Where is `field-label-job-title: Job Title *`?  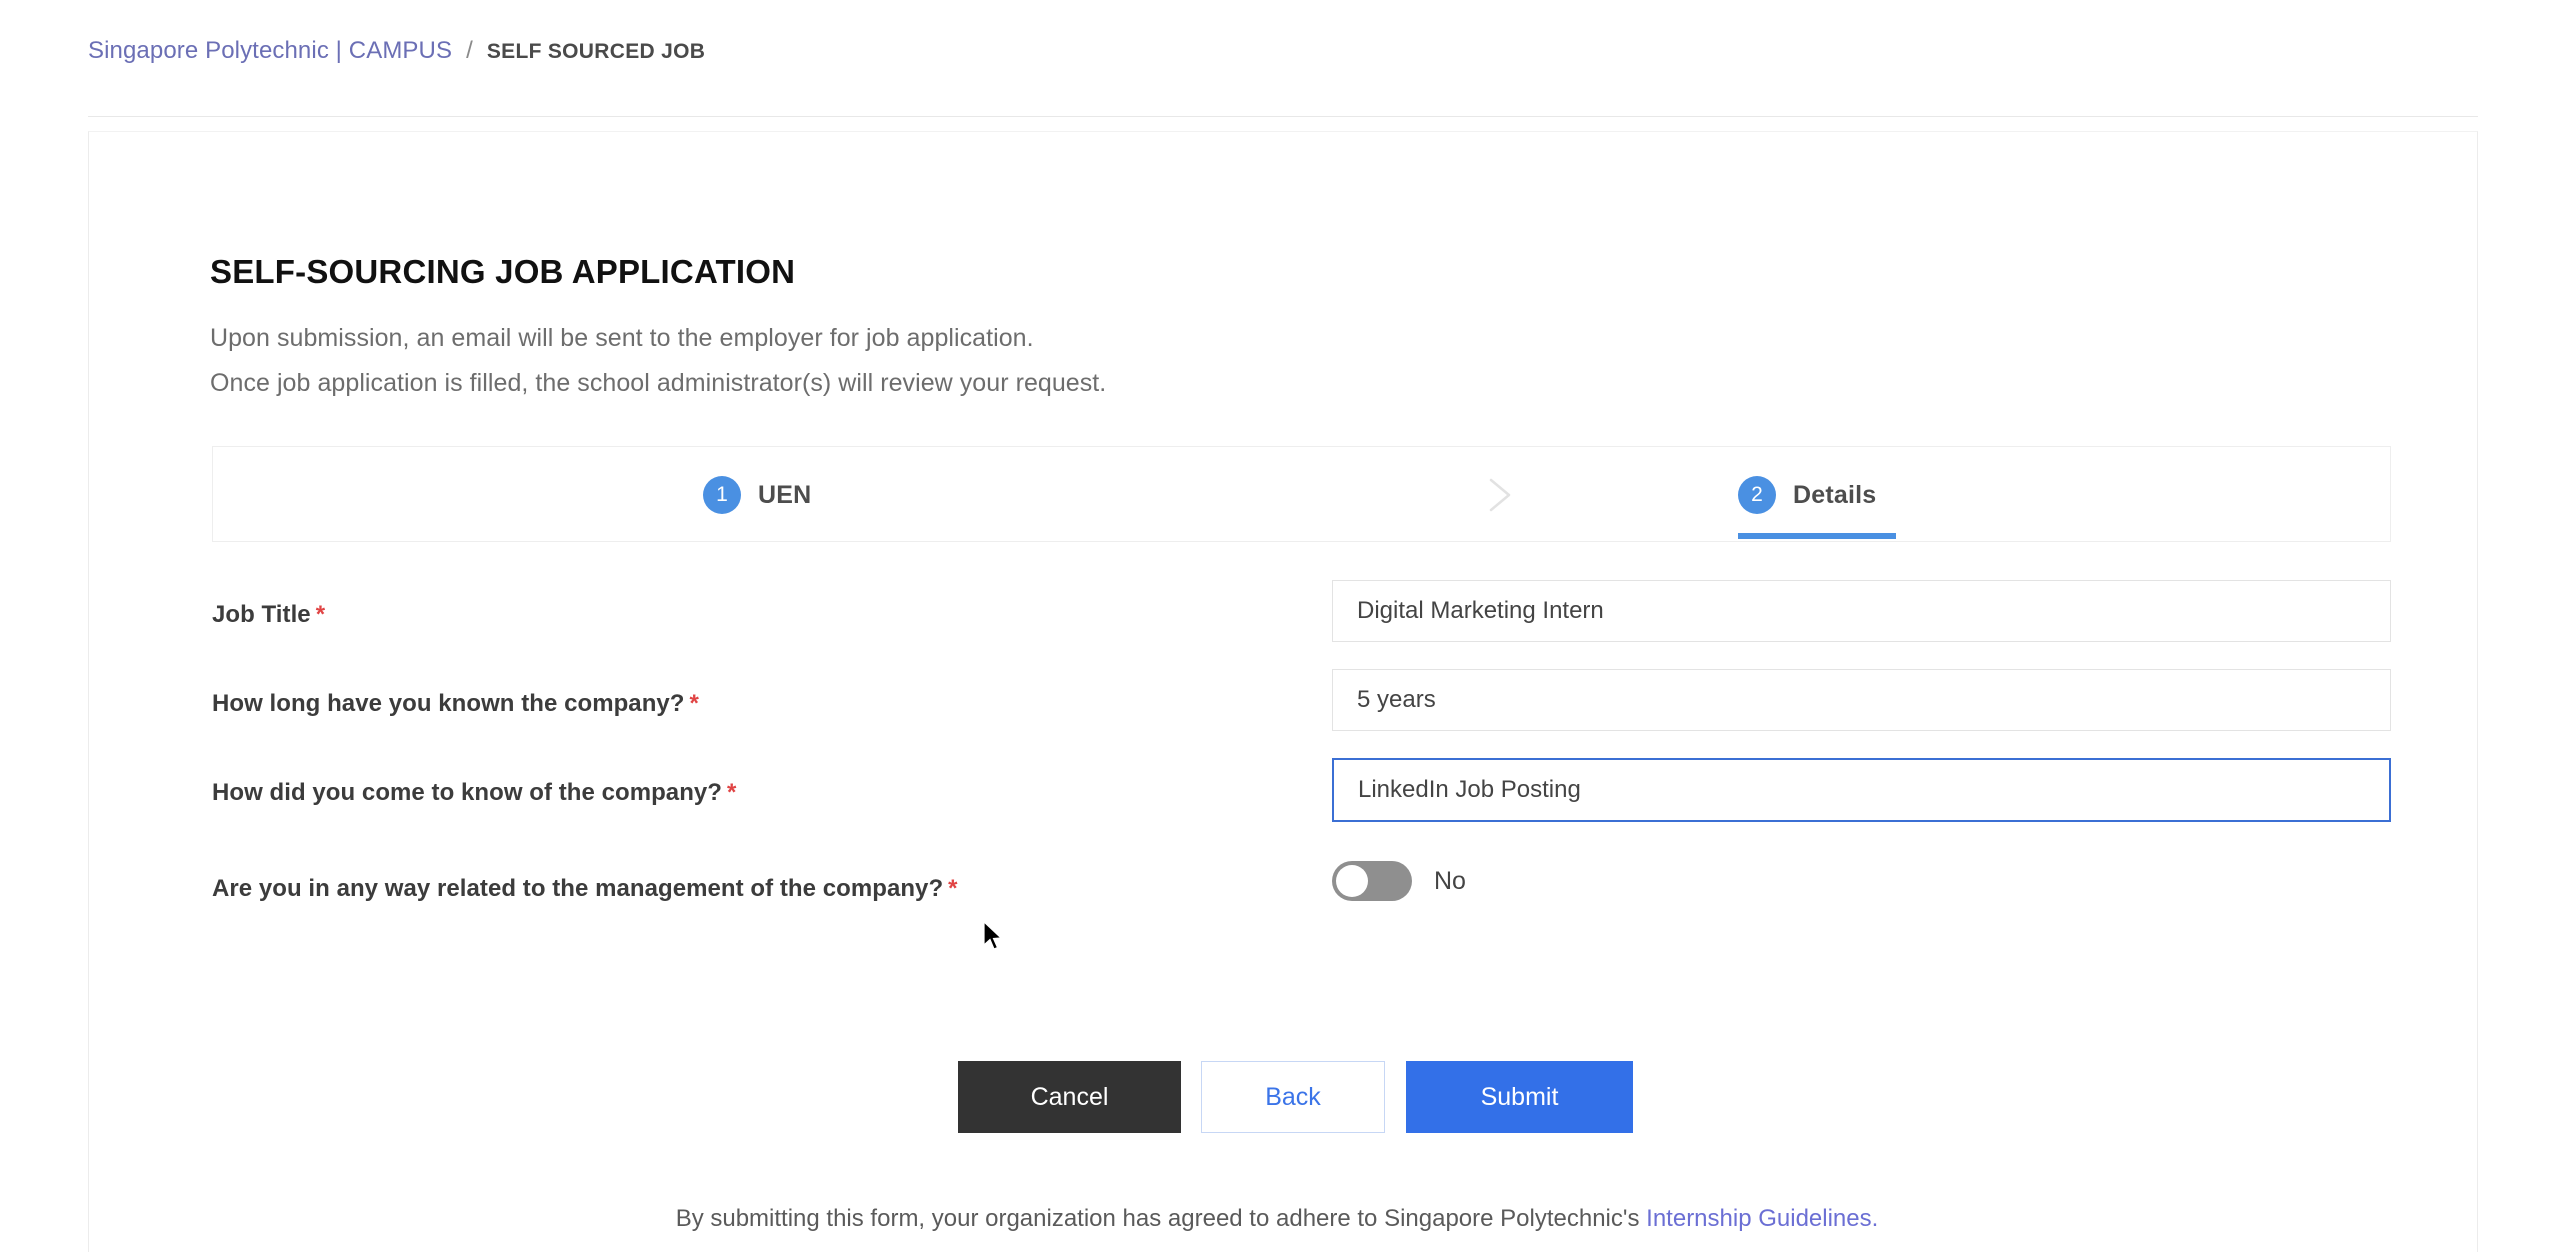
field-label-job-title: Job Title * is located at coordinates (268, 615).